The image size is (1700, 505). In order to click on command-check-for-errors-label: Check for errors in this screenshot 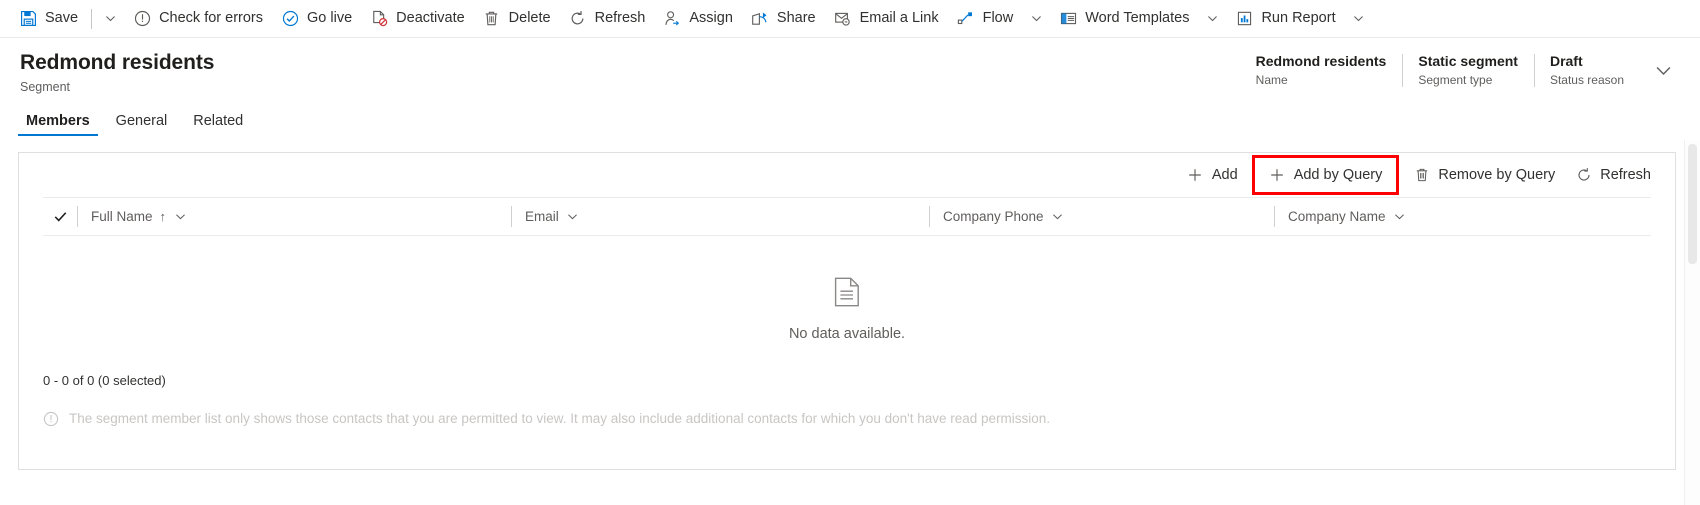, I will do `click(211, 18)`.